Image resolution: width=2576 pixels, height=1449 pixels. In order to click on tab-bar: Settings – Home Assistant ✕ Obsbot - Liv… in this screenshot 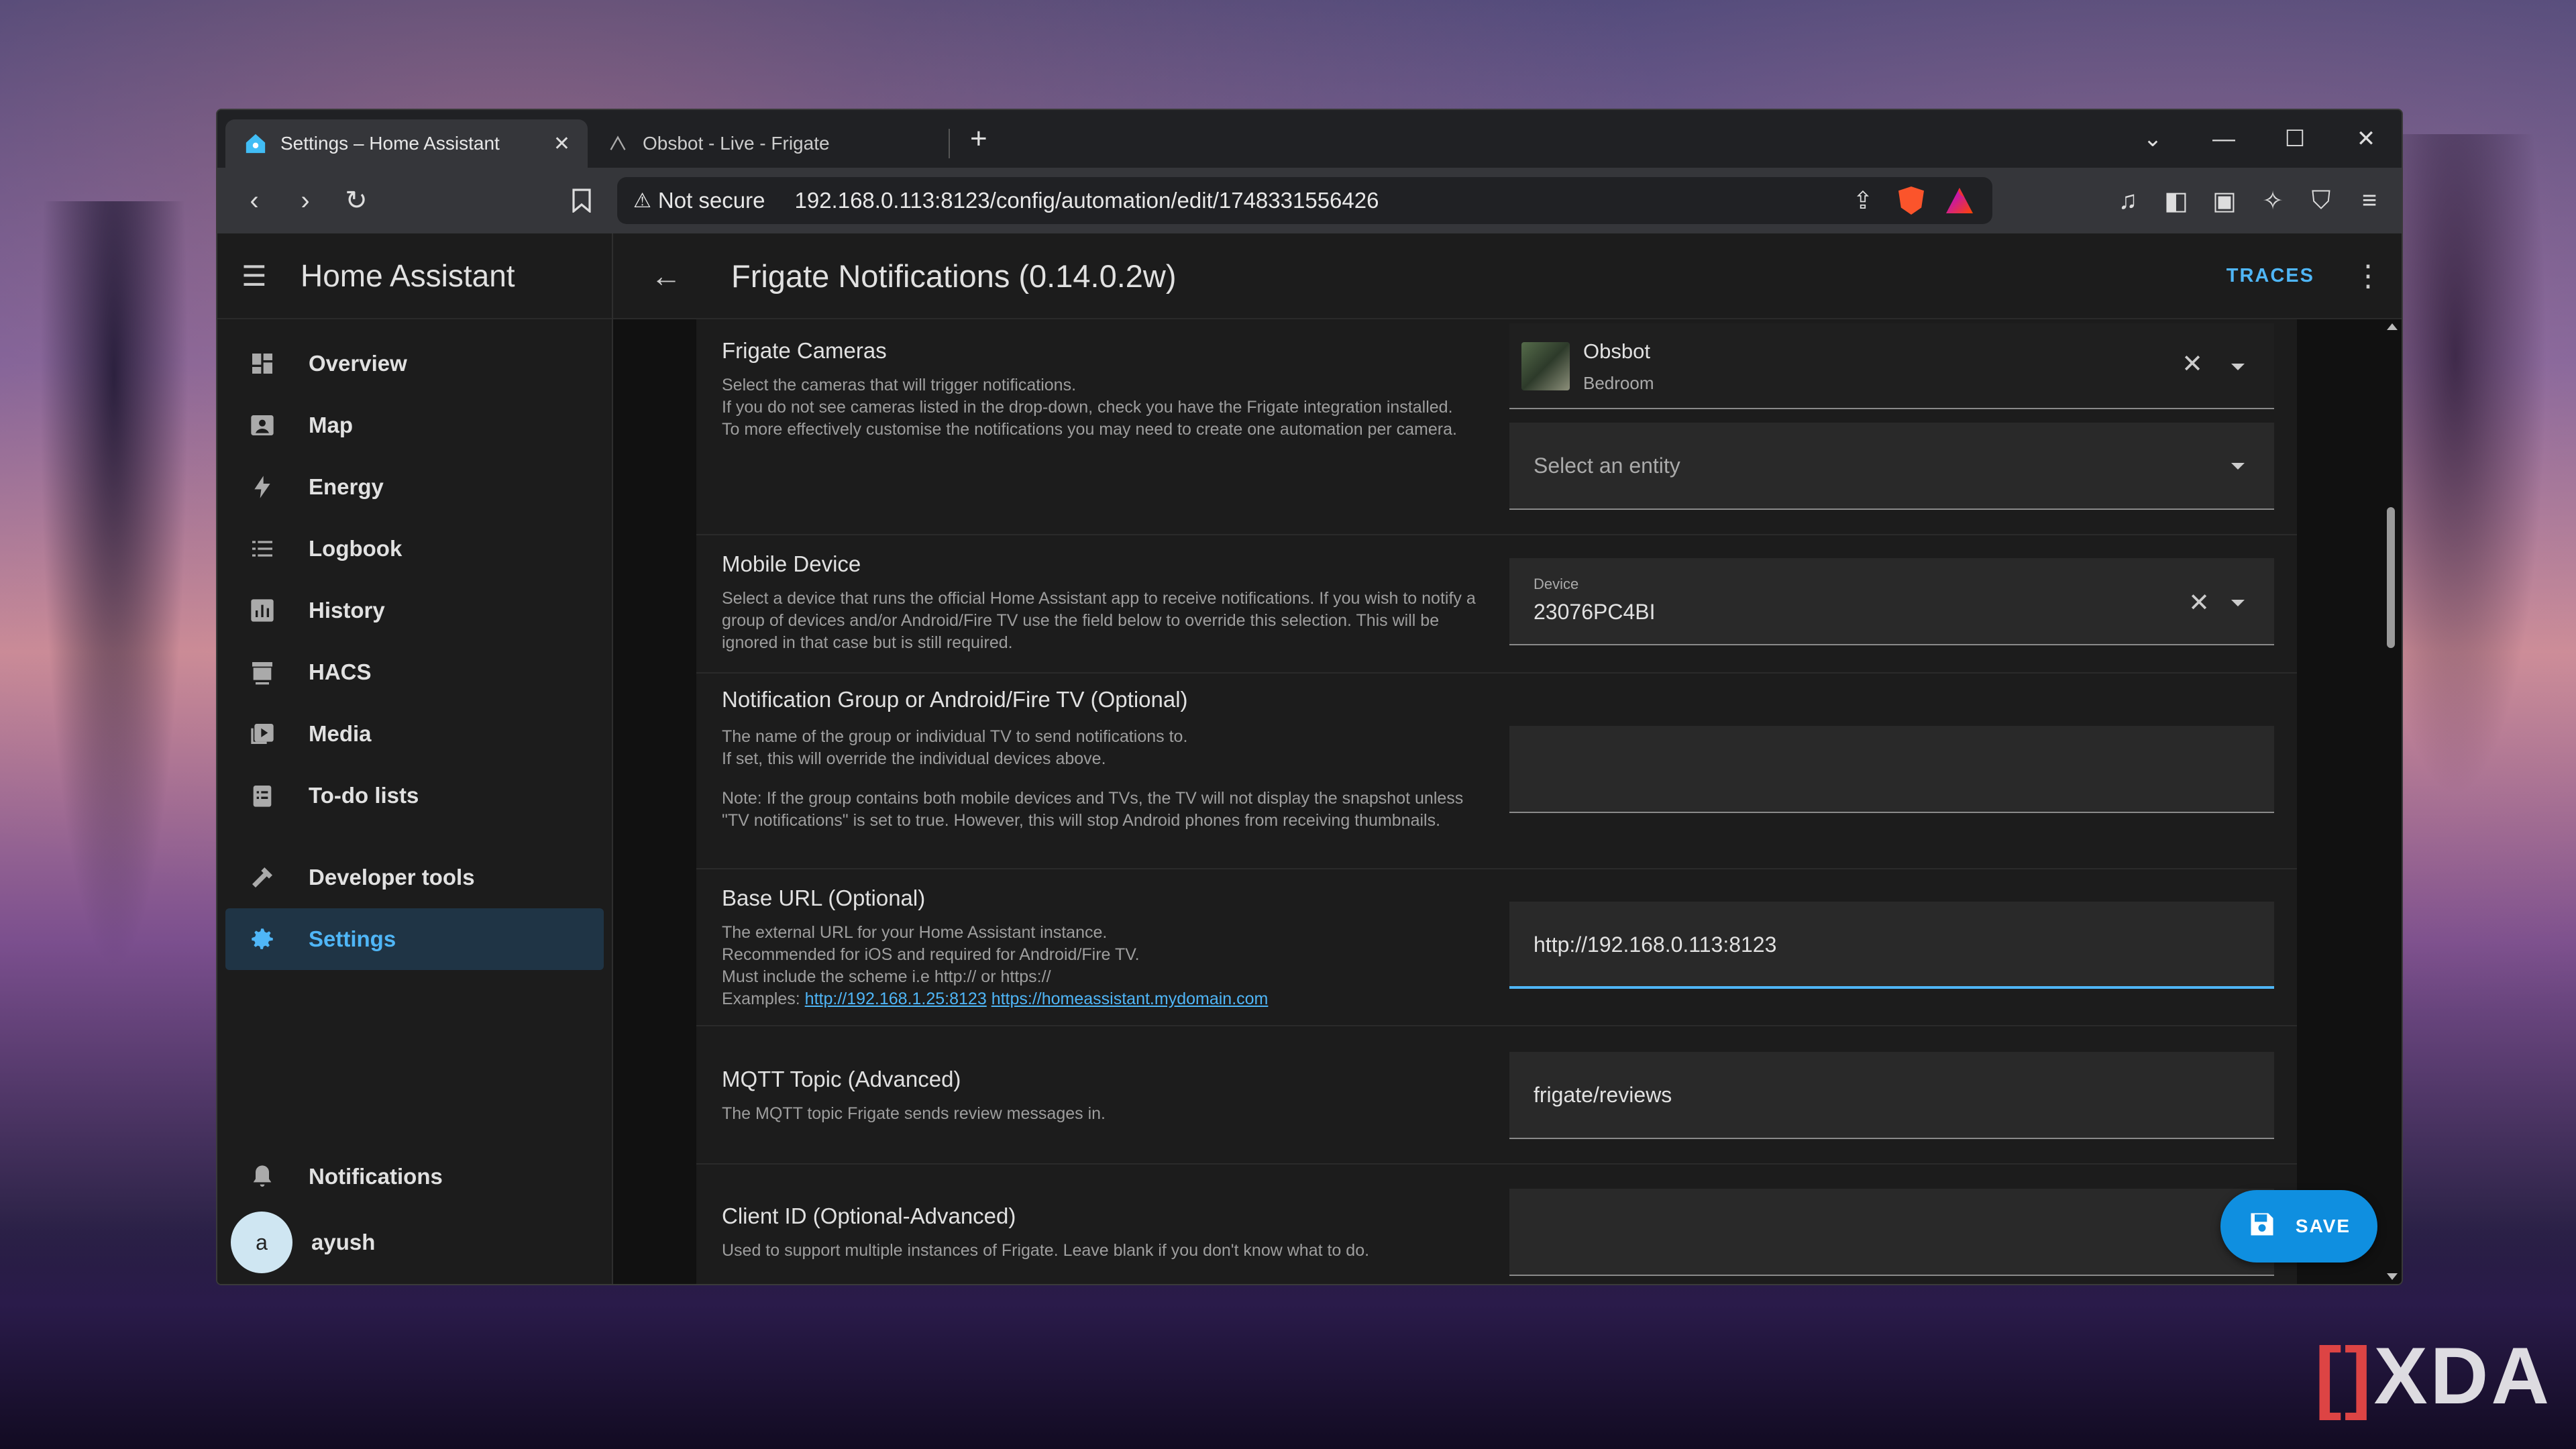, I will do `click(1309, 139)`.